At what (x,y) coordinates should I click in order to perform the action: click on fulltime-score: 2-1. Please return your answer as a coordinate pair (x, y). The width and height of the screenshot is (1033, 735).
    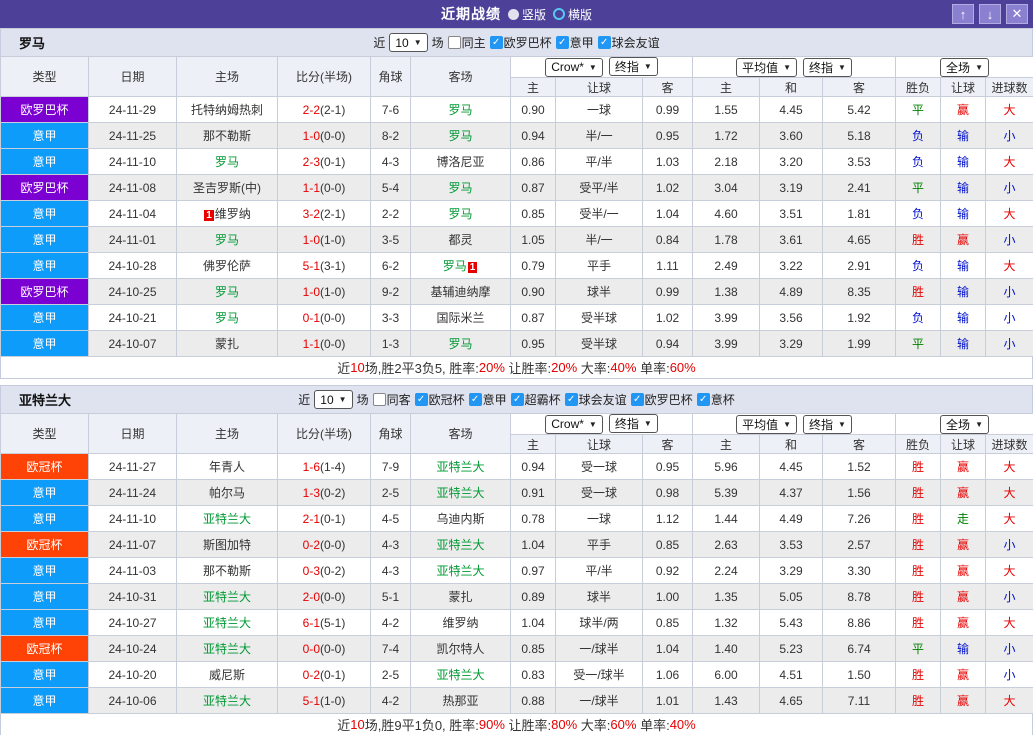
    Looking at the image, I should click on (311, 518).